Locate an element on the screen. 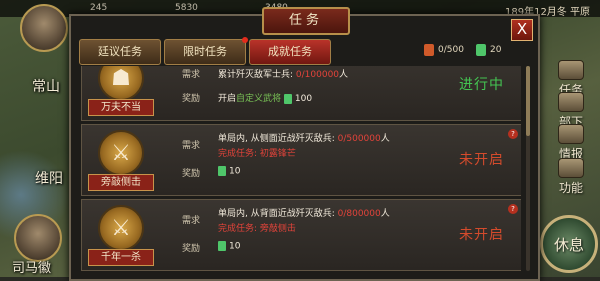 Image resolution: width=600 pixels, height=281 pixels. dialog-title: 任务 is located at coordinates (306, 21).